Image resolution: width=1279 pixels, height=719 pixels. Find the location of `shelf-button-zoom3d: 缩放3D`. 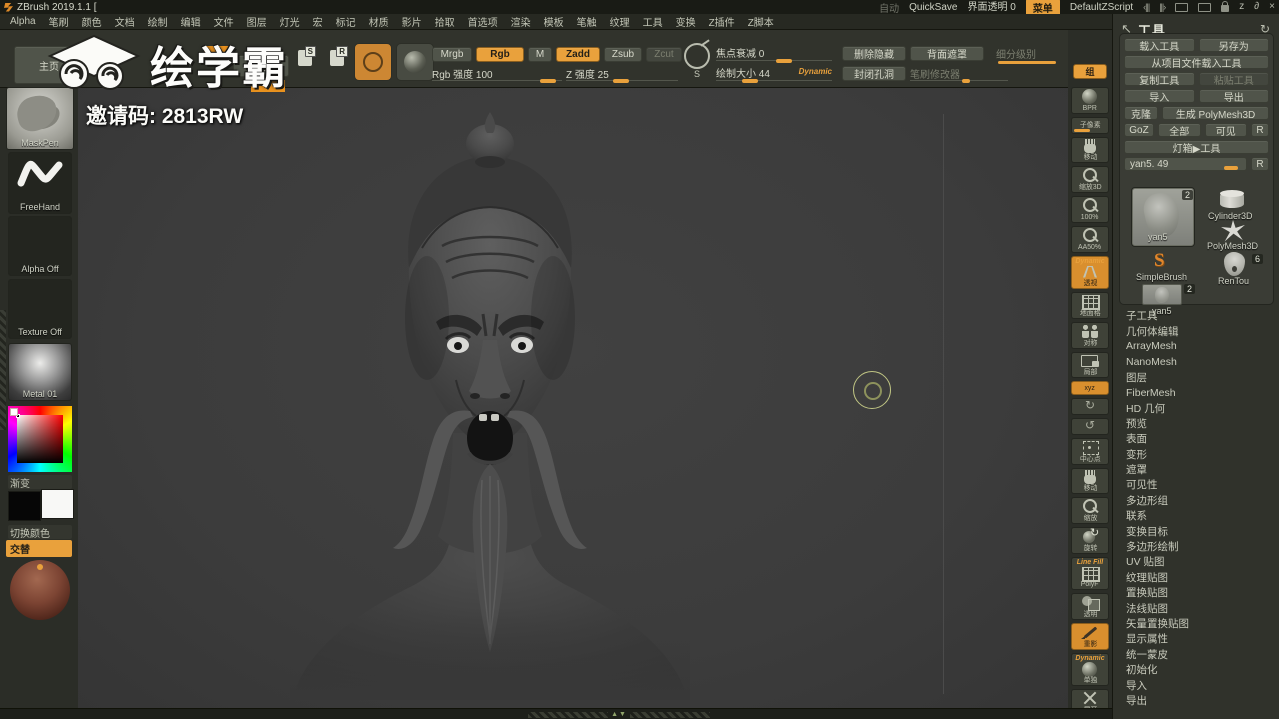

shelf-button-zoom3d: 缩放3D is located at coordinates (1090, 180).